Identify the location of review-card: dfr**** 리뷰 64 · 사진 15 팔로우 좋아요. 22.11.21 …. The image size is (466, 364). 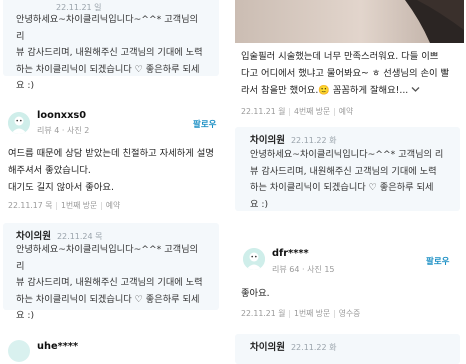
(350, 280).